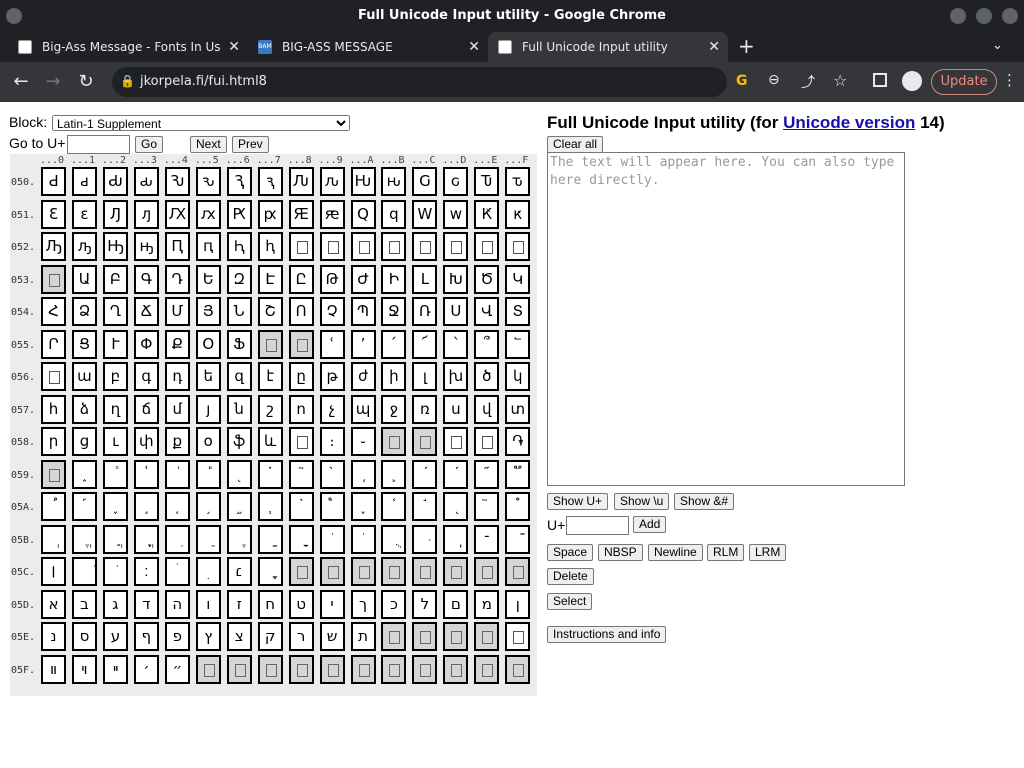 This screenshot has height=768, width=1024. What do you see at coordinates (115, 344) in the screenshot?
I see `char-cell: Ւ` at bounding box center [115, 344].